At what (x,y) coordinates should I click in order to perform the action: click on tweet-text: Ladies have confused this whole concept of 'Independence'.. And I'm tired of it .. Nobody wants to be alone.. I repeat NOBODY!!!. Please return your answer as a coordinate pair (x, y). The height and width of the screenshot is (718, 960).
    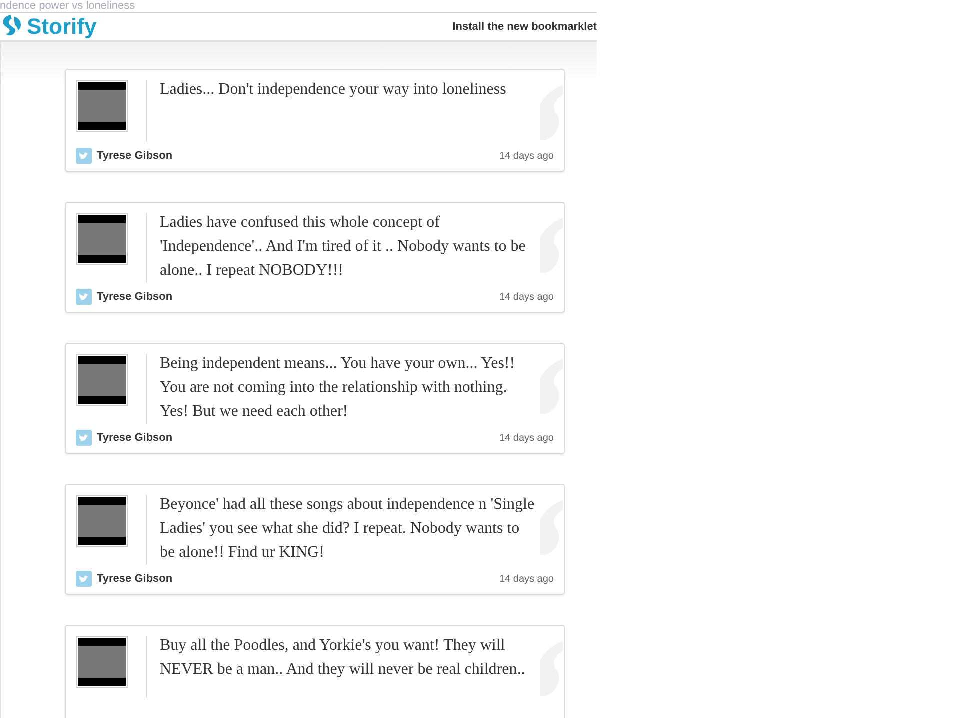
    Looking at the image, I should click on (343, 247).